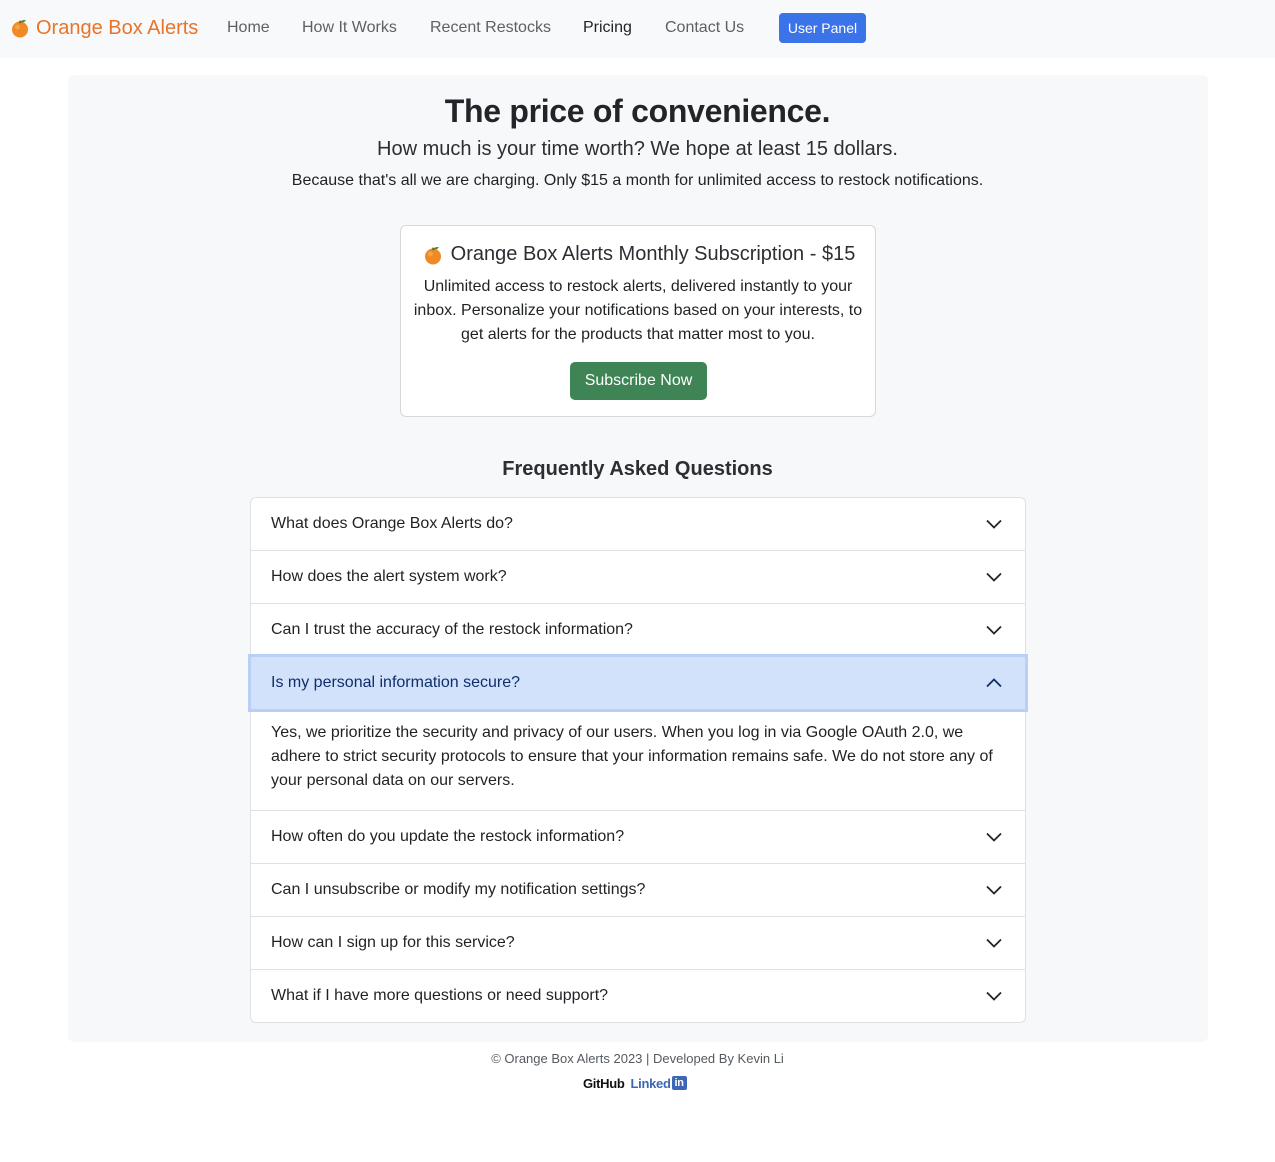 The width and height of the screenshot is (1275, 1162). I want to click on linkedin-logo-link: Linked in, so click(659, 1083).